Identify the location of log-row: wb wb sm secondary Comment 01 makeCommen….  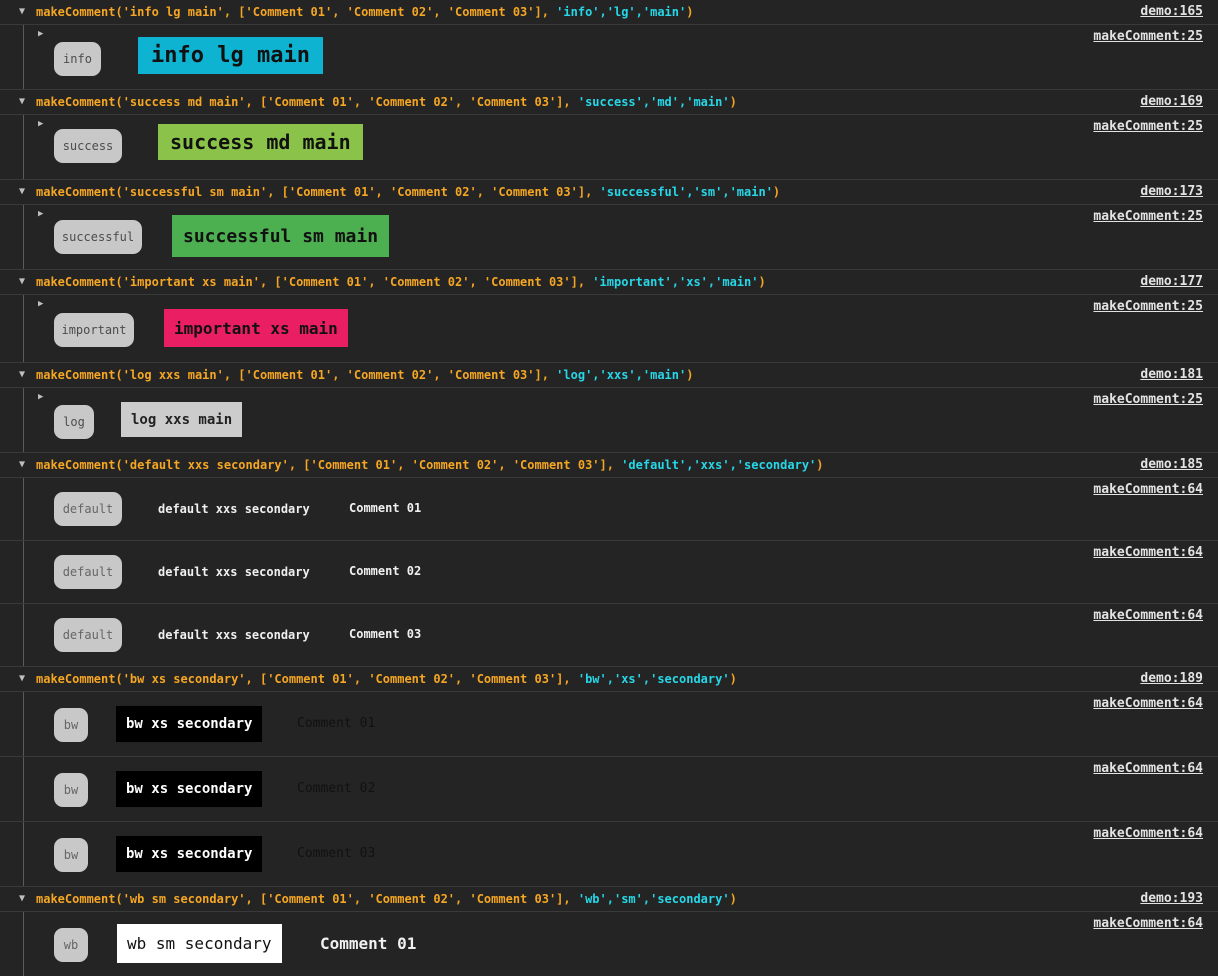
(609, 944).